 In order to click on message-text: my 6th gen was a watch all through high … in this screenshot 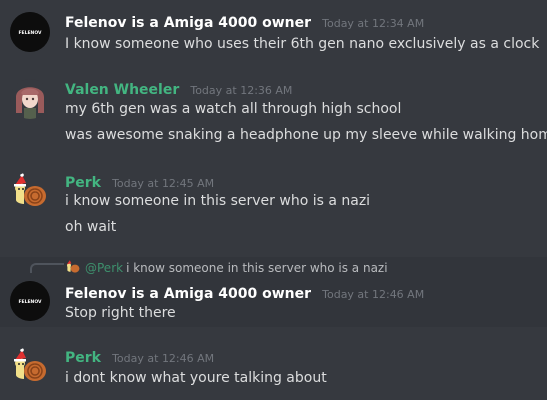, I will do `click(233, 109)`.